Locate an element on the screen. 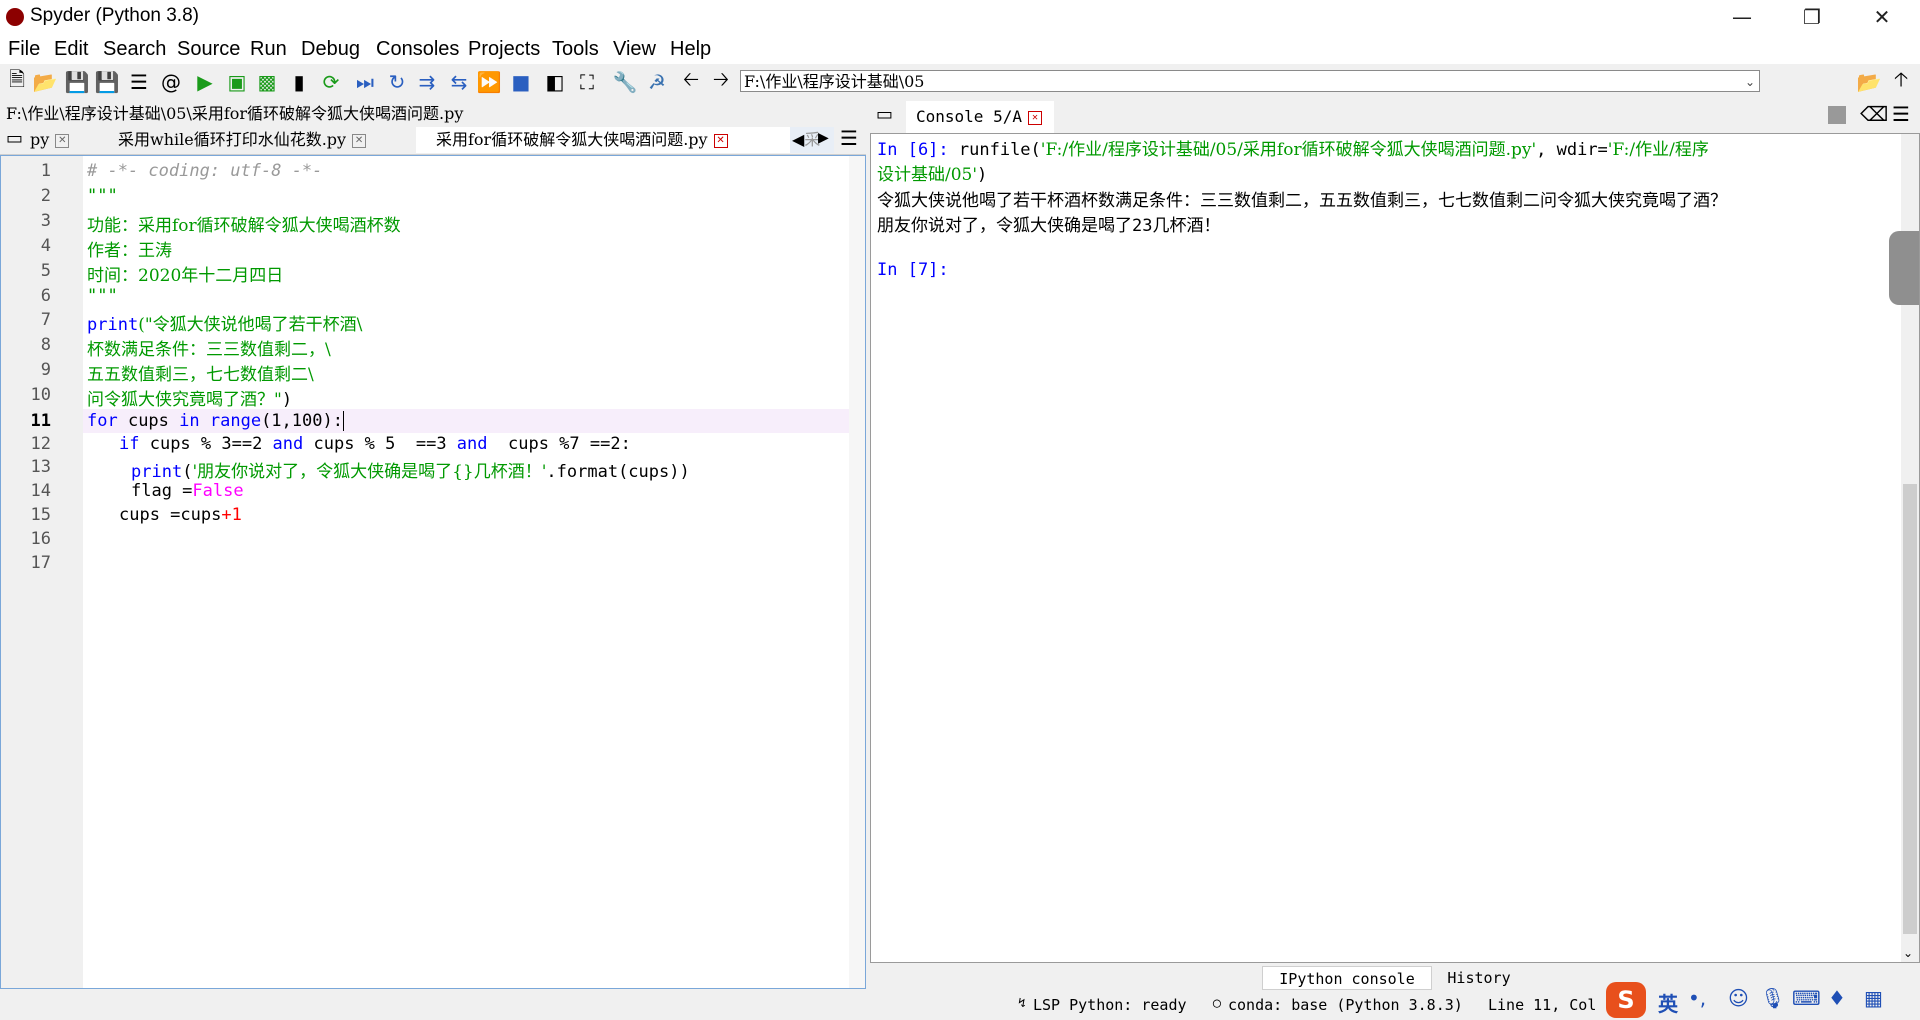 The height and width of the screenshot is (1020, 1920). python-path-icon: ☭ is located at coordinates (657, 82).